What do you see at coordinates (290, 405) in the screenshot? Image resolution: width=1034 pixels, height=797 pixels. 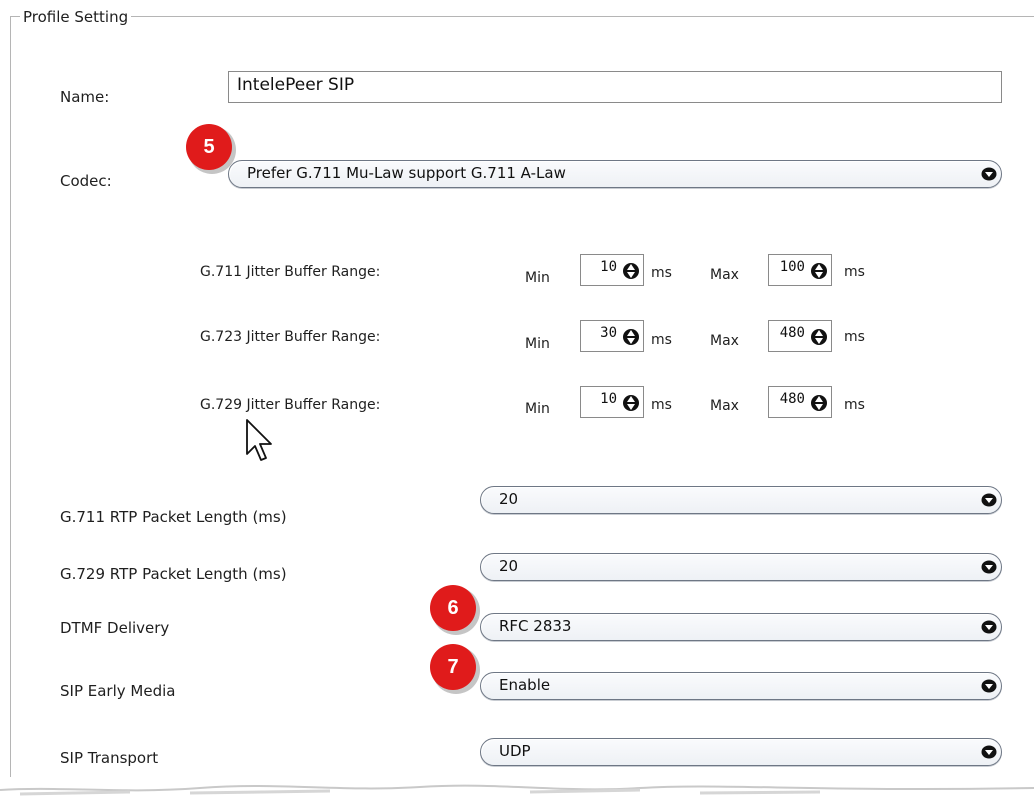 I see `jitter-label-g729: G.729 Jitter Buffer Range:` at bounding box center [290, 405].